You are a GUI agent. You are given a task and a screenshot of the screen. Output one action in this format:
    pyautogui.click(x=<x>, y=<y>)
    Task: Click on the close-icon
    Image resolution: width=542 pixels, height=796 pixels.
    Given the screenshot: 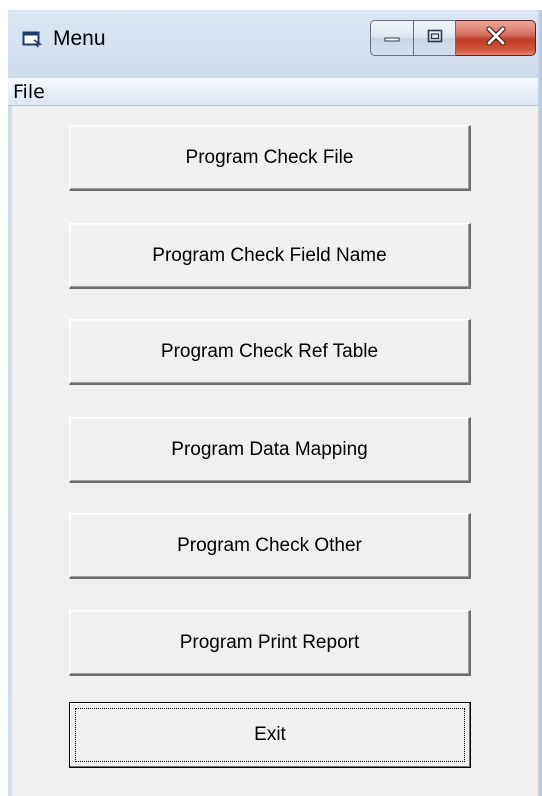 What is the action you would take?
    pyautogui.click(x=496, y=38)
    